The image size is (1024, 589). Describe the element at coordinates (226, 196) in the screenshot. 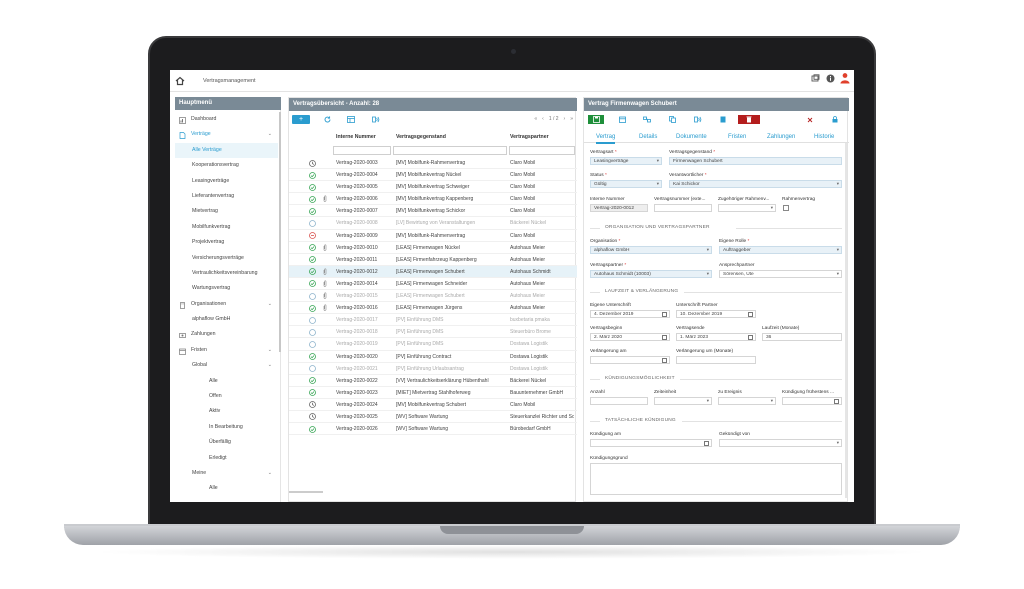

I see `sidebar-item: Lieferantenvertrag` at that location.